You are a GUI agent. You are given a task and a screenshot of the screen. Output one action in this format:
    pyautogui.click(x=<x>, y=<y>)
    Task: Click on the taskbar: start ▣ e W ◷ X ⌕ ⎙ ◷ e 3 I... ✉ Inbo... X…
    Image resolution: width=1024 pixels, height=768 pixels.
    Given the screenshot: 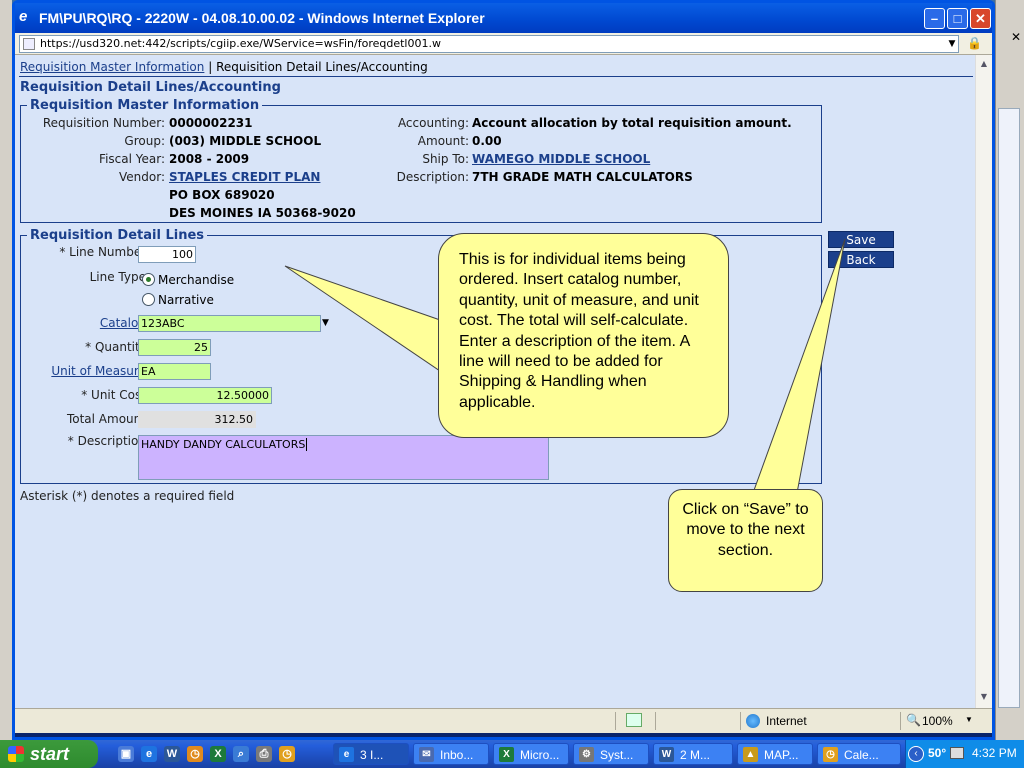 What is the action you would take?
    pyautogui.click(x=512, y=754)
    